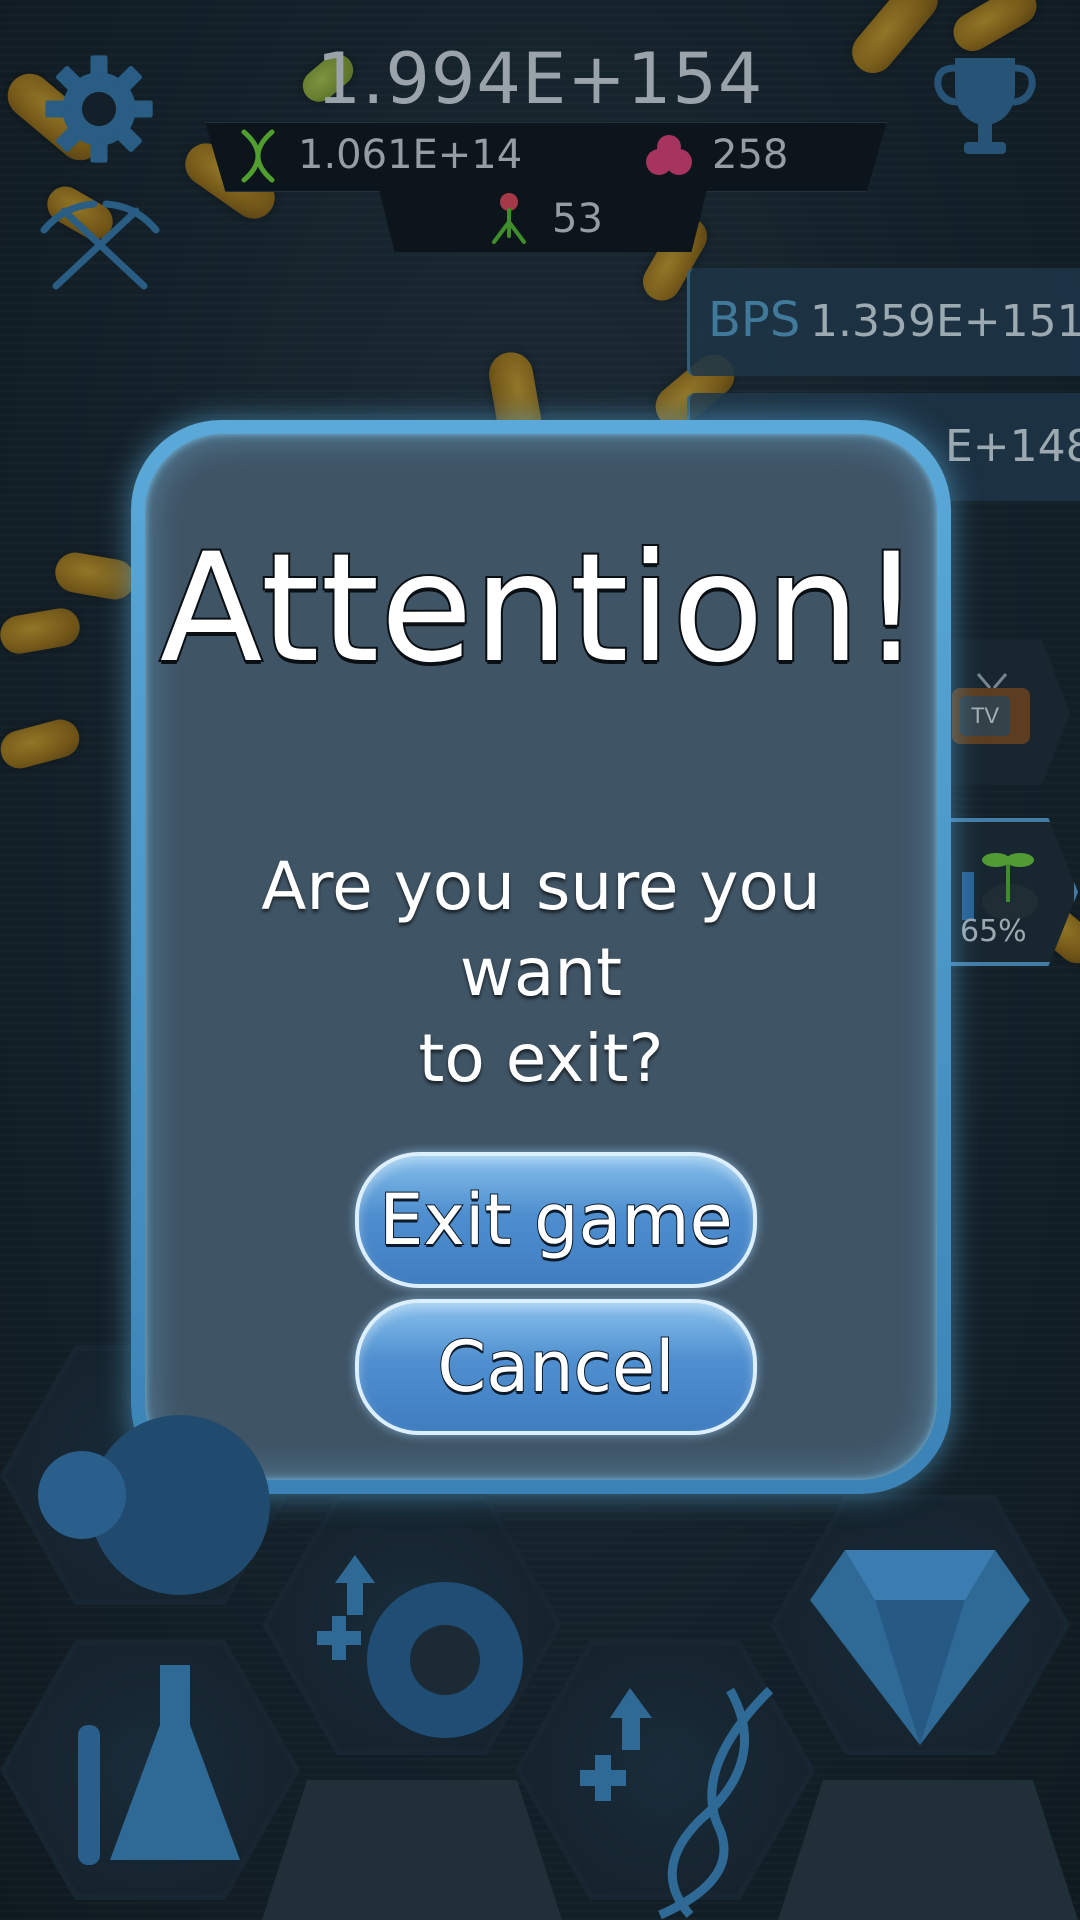 The width and height of the screenshot is (1080, 1920). I want to click on dna-upgrade-icon, so click(677, 1803).